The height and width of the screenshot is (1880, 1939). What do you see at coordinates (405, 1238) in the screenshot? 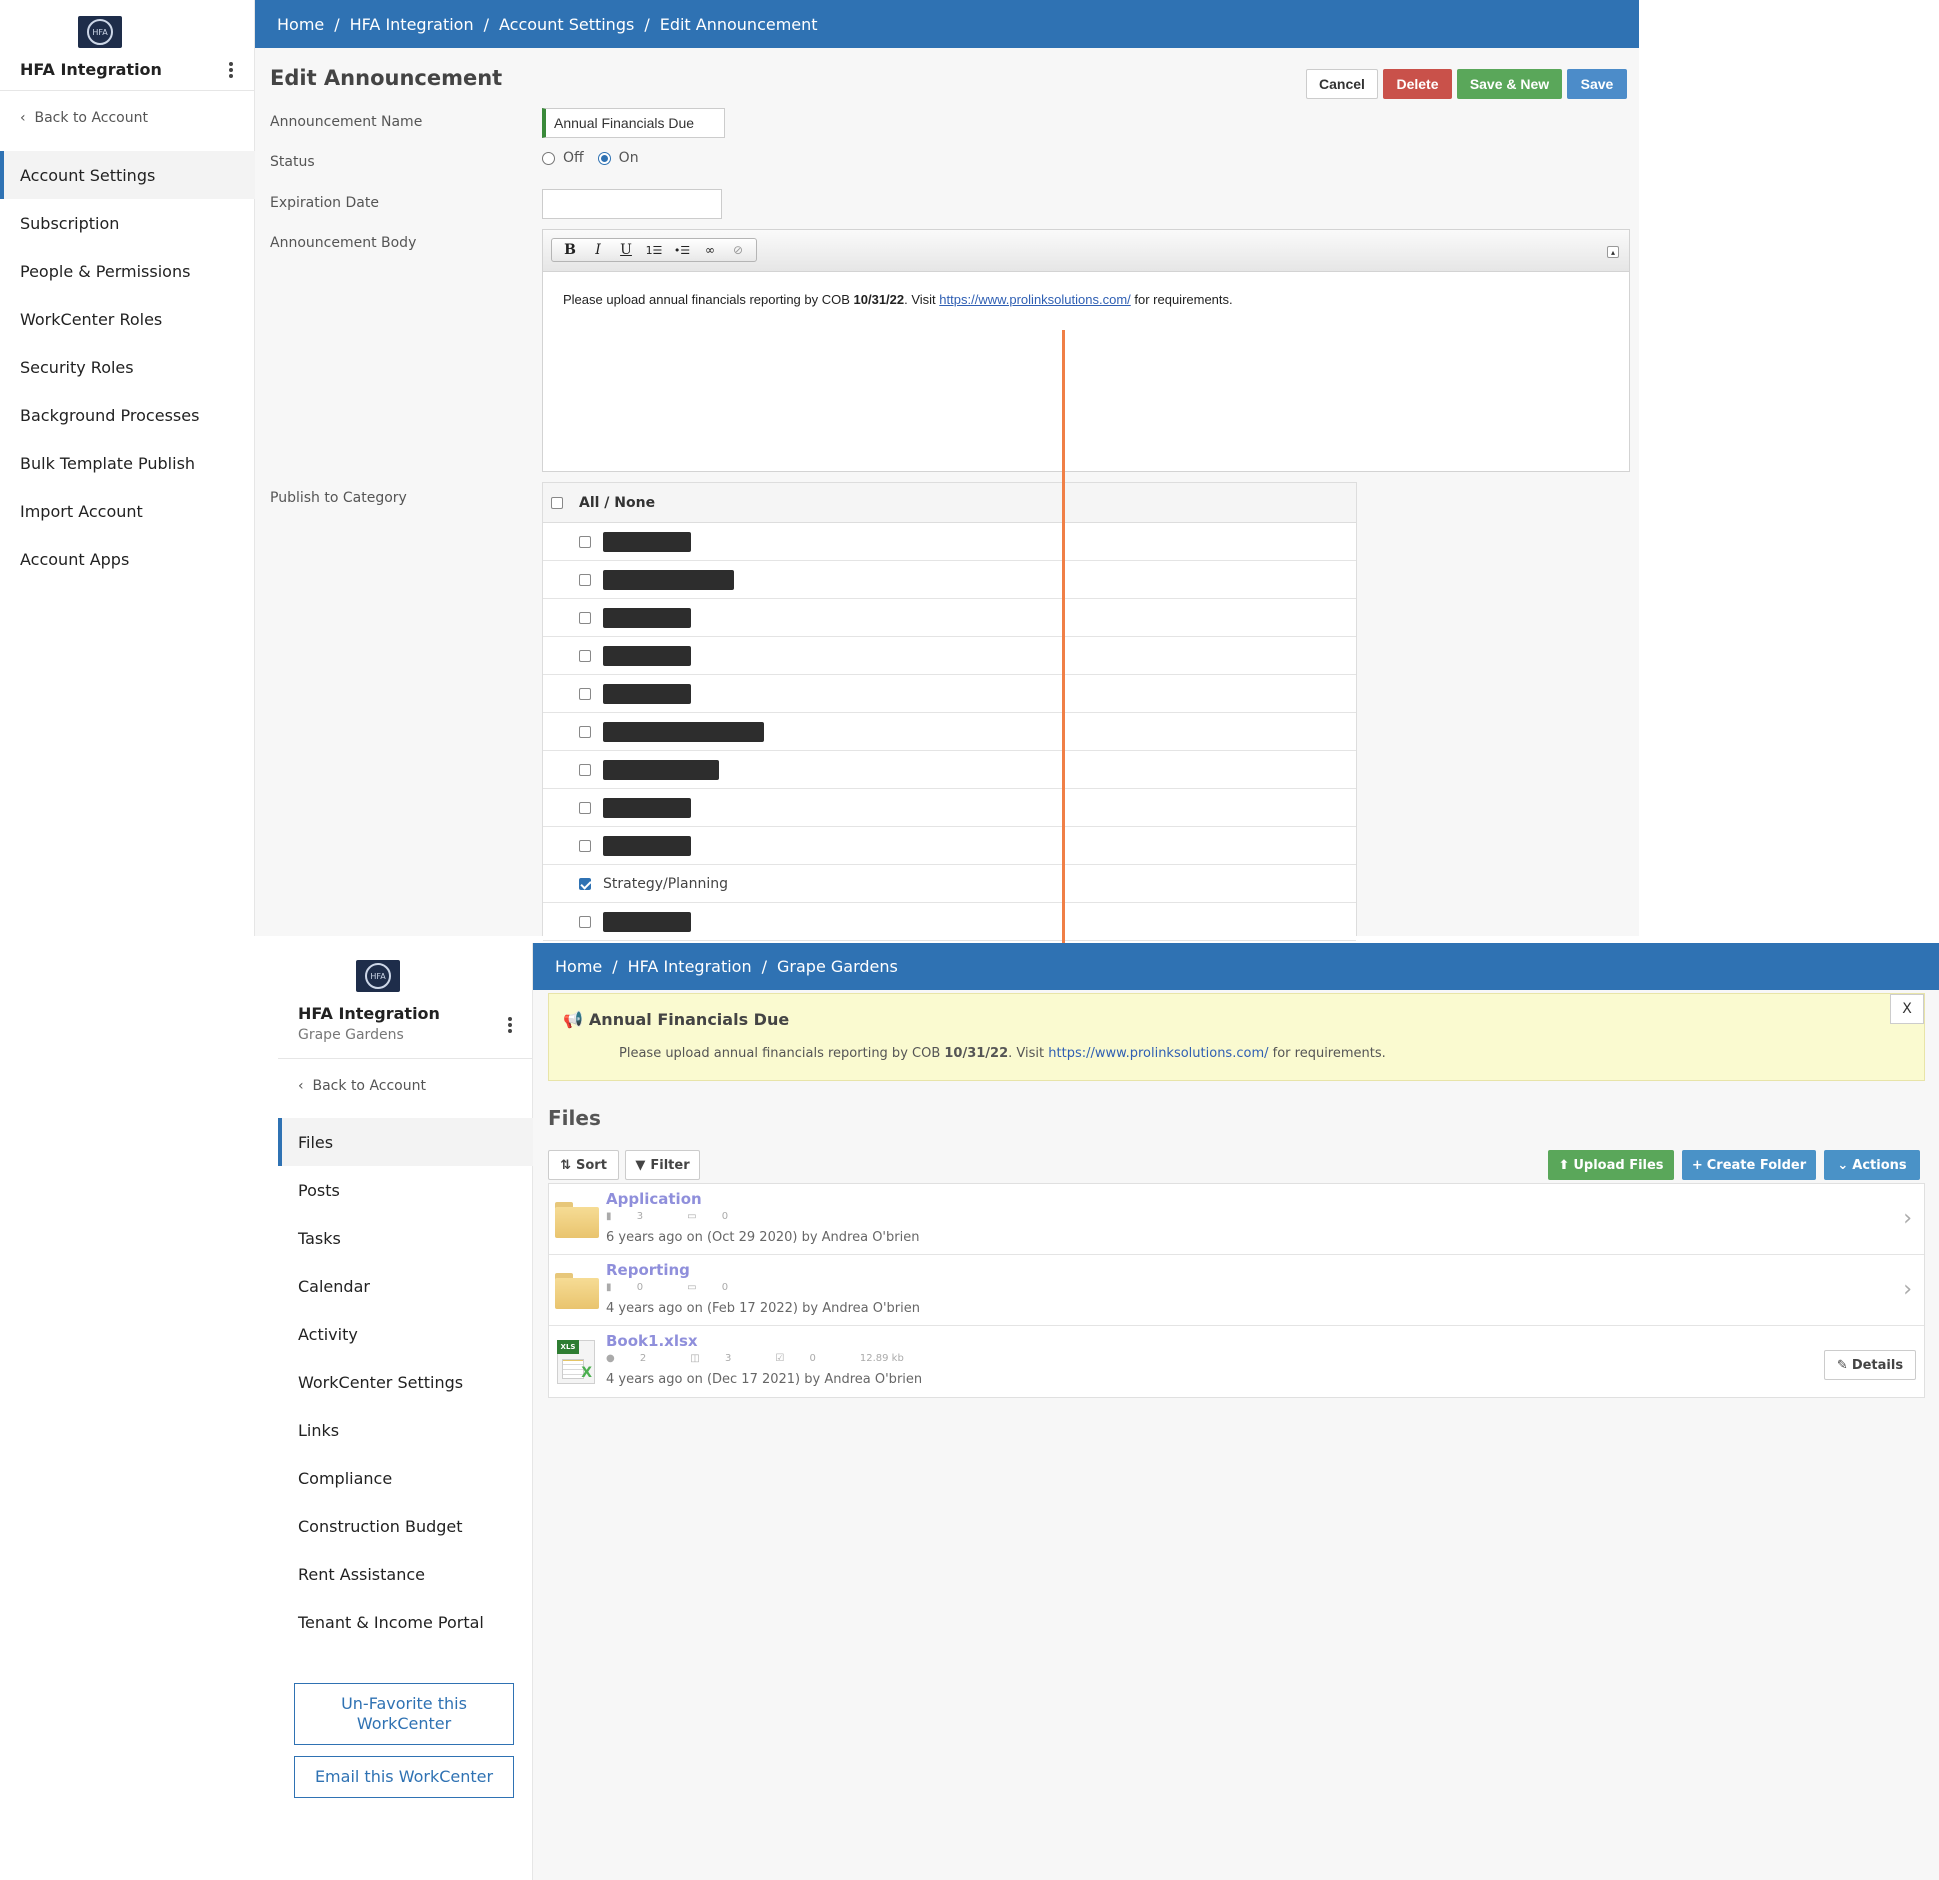
I see `sidebar-item-tasks: Tasks` at bounding box center [405, 1238].